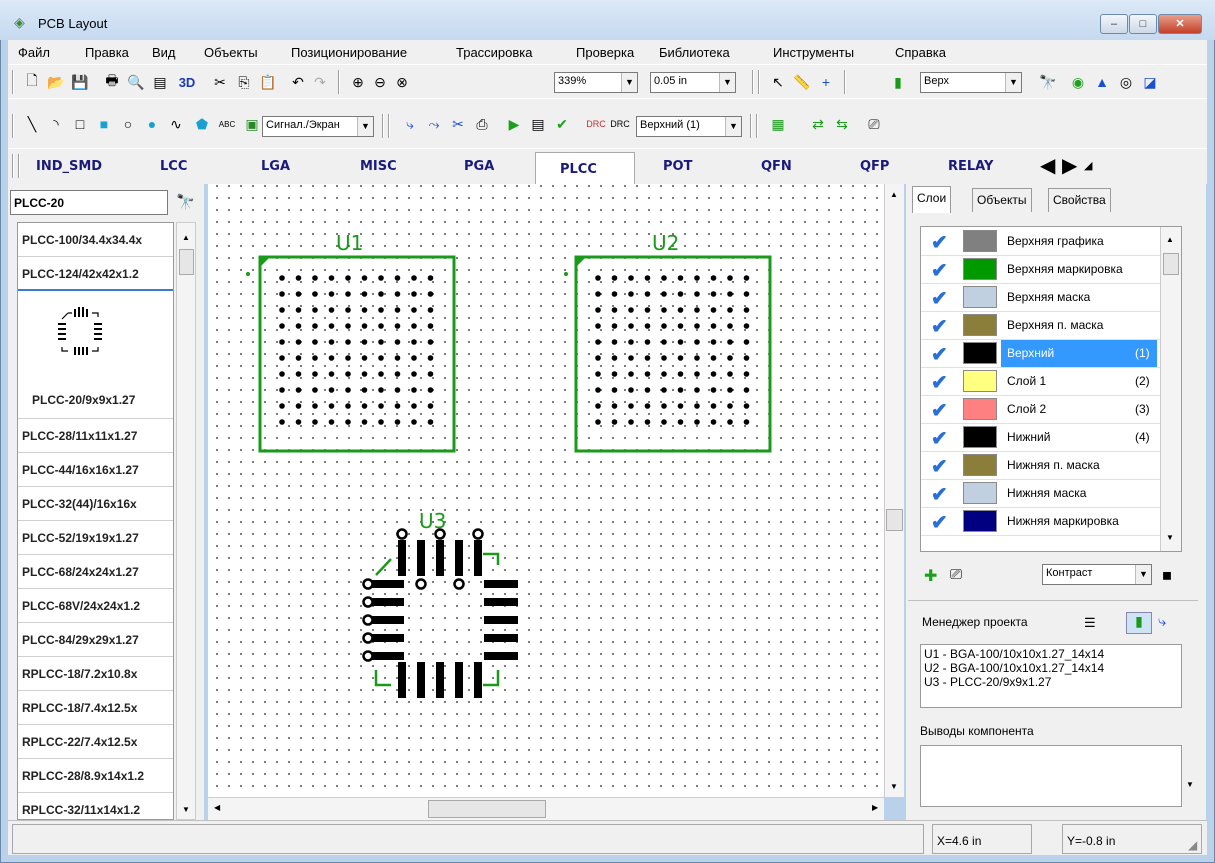 This screenshot has width=1215, height=863. Describe the element at coordinates (1069, 165) in the screenshot. I see `tab-next-icon: ▶` at that location.